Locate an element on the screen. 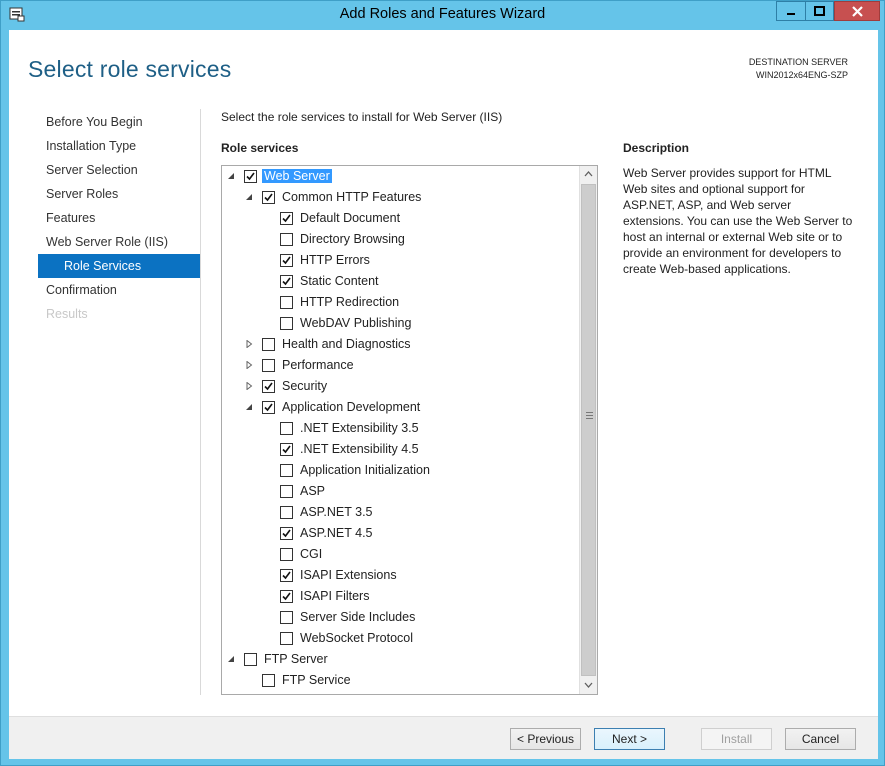 The height and width of the screenshot is (766, 885). tree-row: FTP Service is located at coordinates (400, 681).